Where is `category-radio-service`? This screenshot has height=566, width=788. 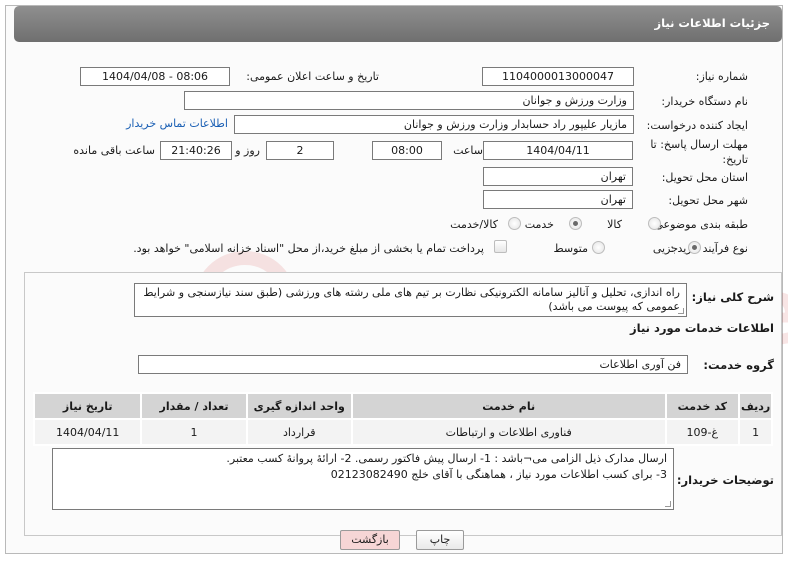 category-radio-service is located at coordinates (575, 223).